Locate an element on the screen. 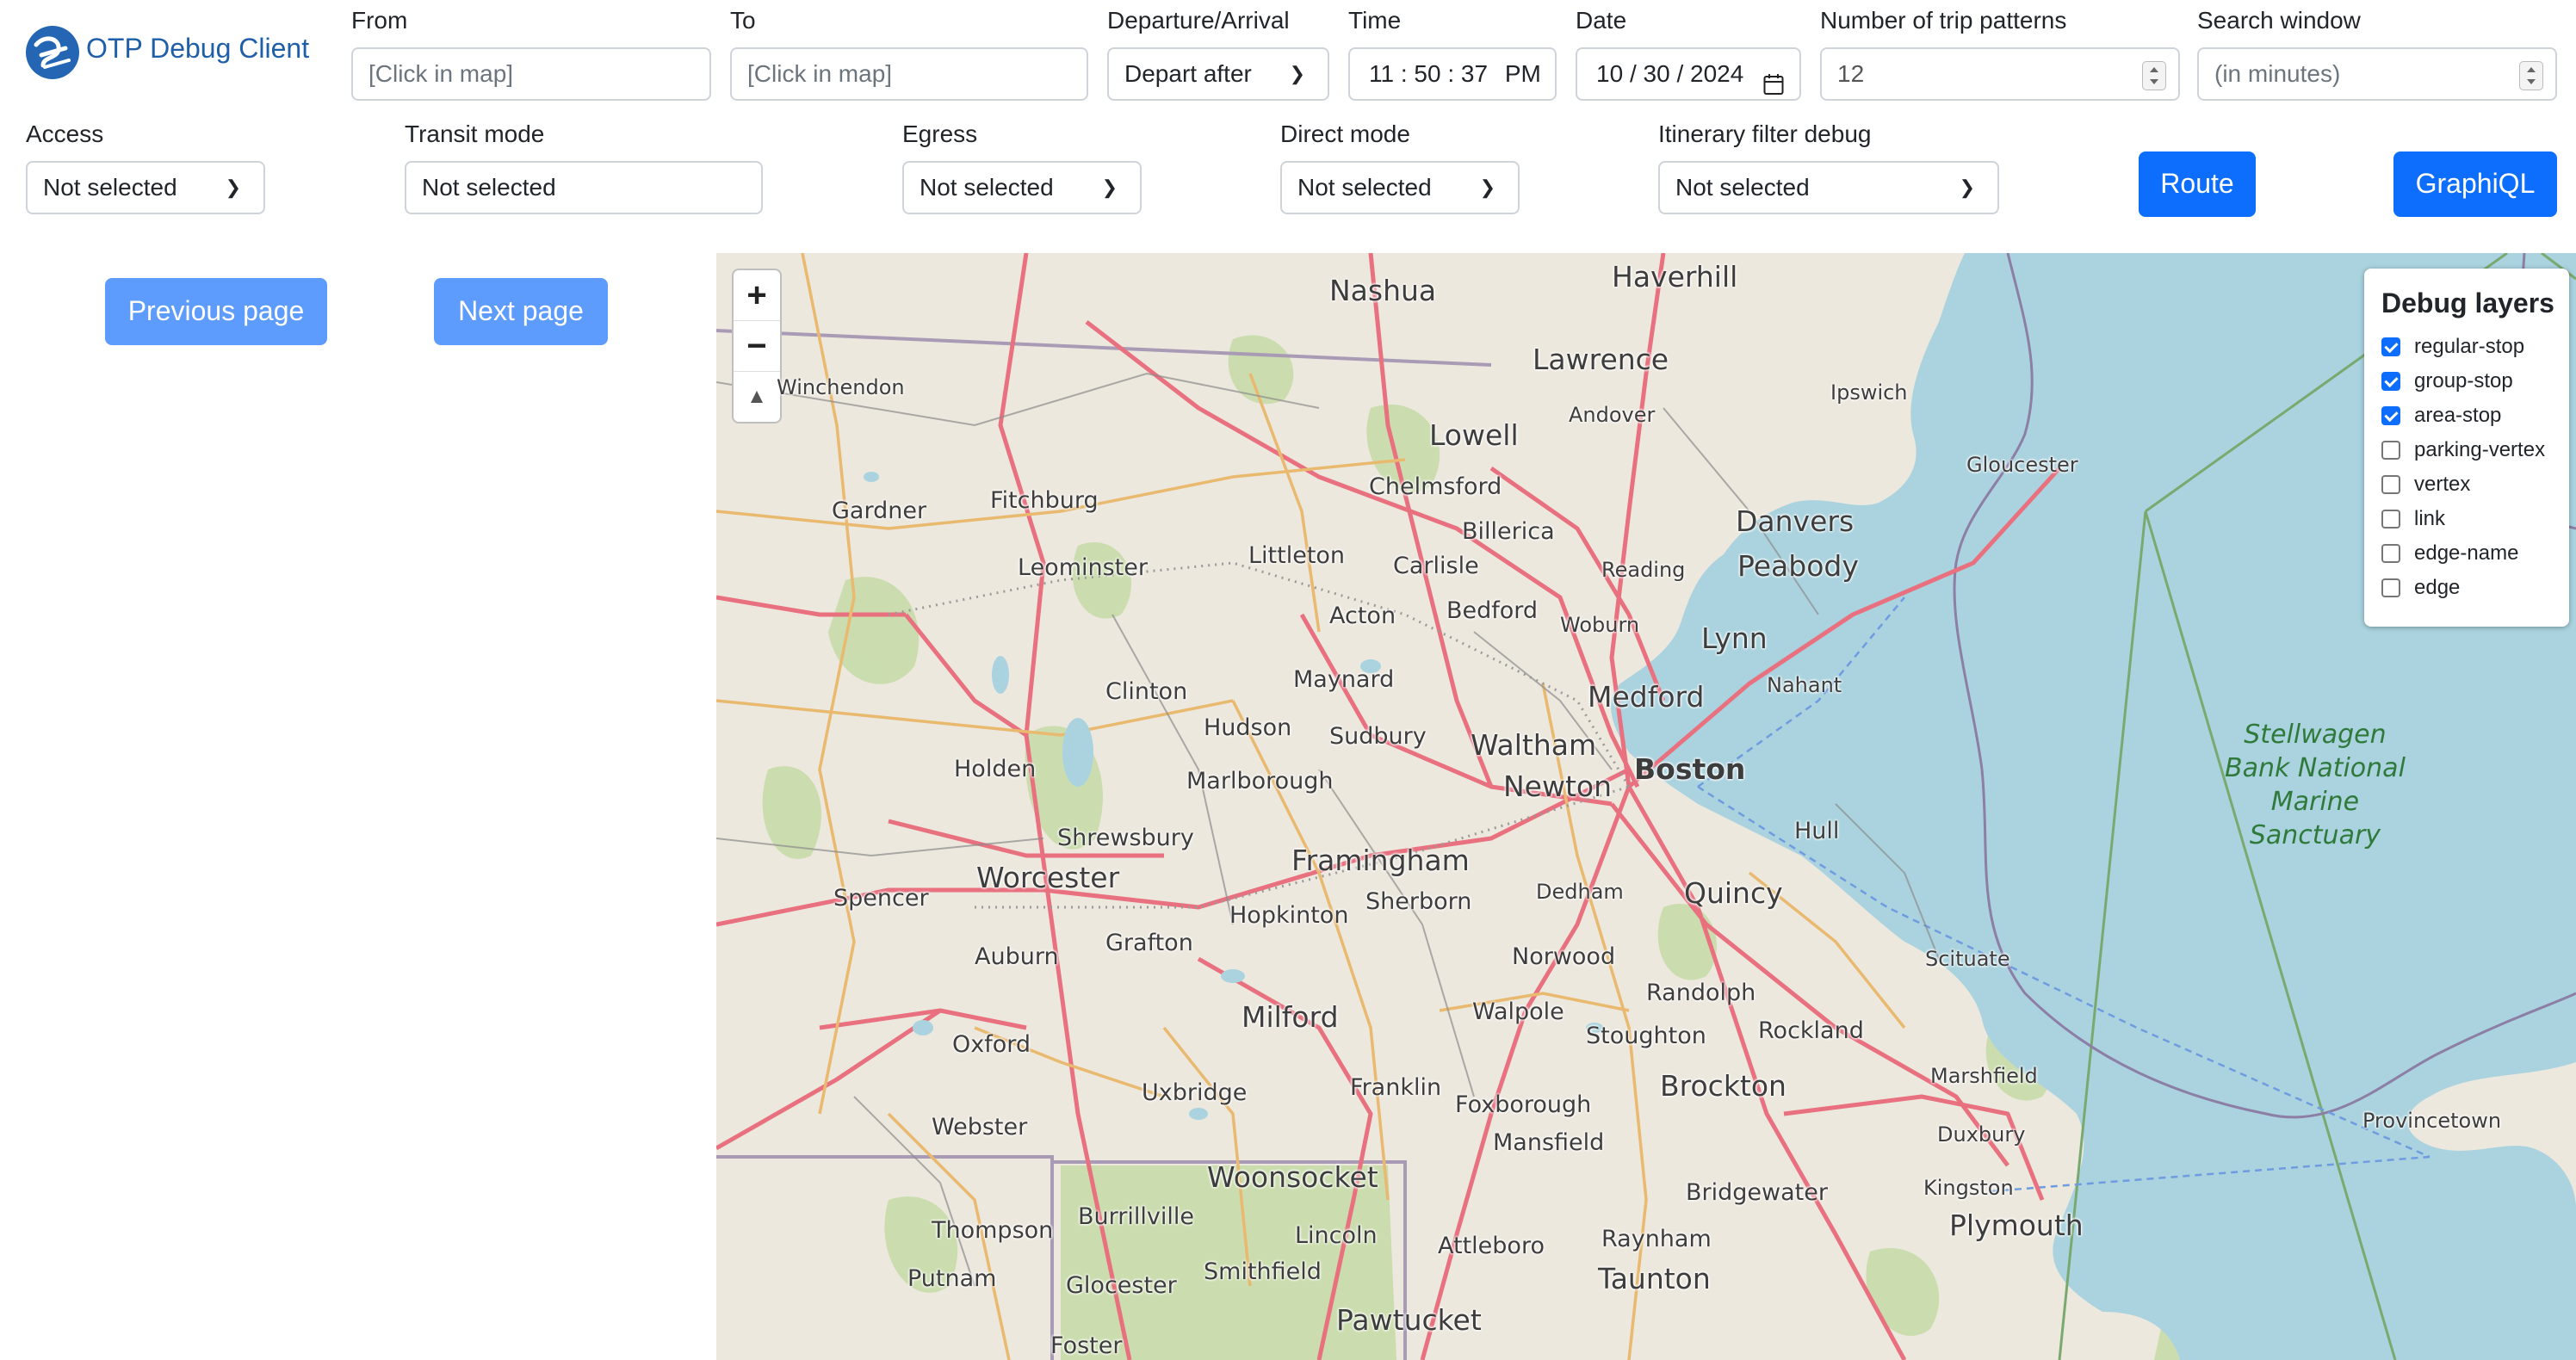  date-year: 2024 is located at coordinates (1716, 73).